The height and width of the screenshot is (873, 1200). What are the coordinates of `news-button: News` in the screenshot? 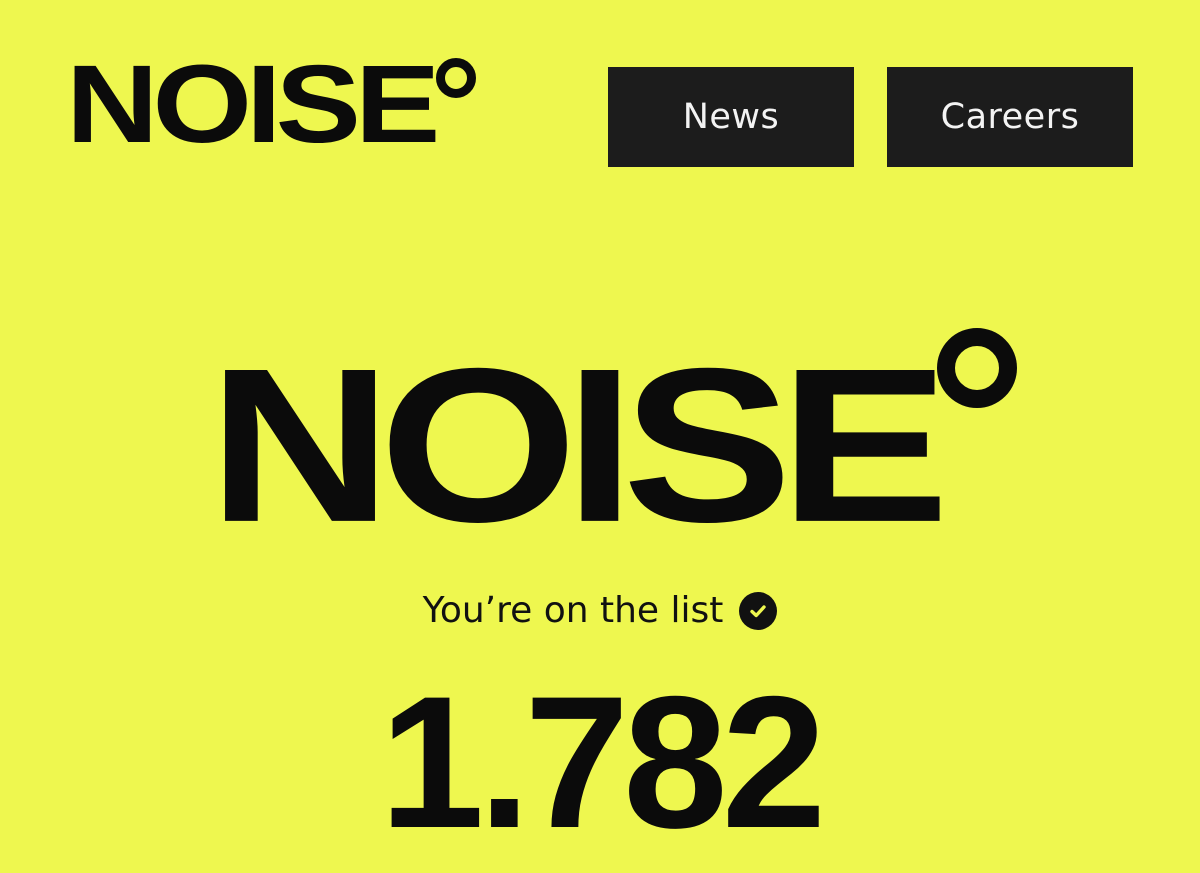 It's located at (731, 117).